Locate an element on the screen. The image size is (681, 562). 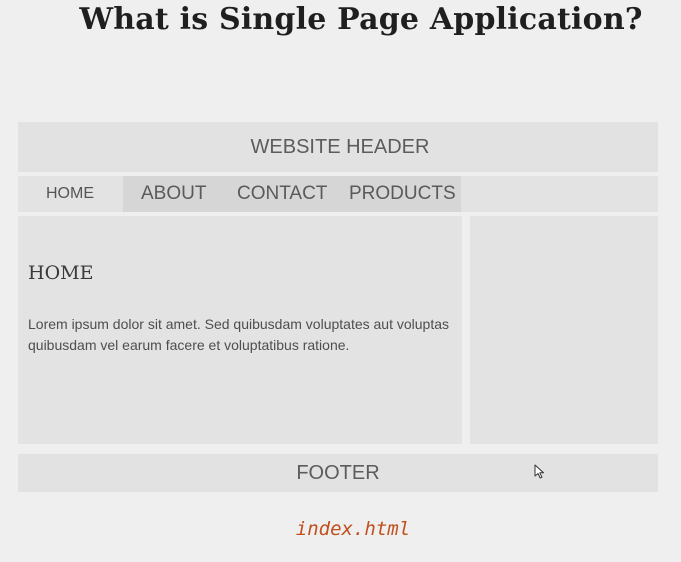
mouse-pointer-icon is located at coordinates (539, 471).